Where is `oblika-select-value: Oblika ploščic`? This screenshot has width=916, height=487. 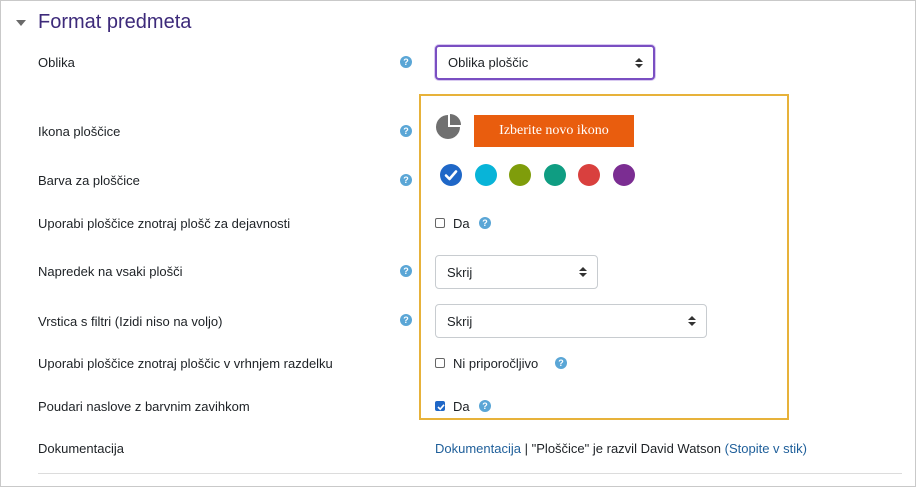
oblika-select-value: Oblika ploščic is located at coordinates (488, 62).